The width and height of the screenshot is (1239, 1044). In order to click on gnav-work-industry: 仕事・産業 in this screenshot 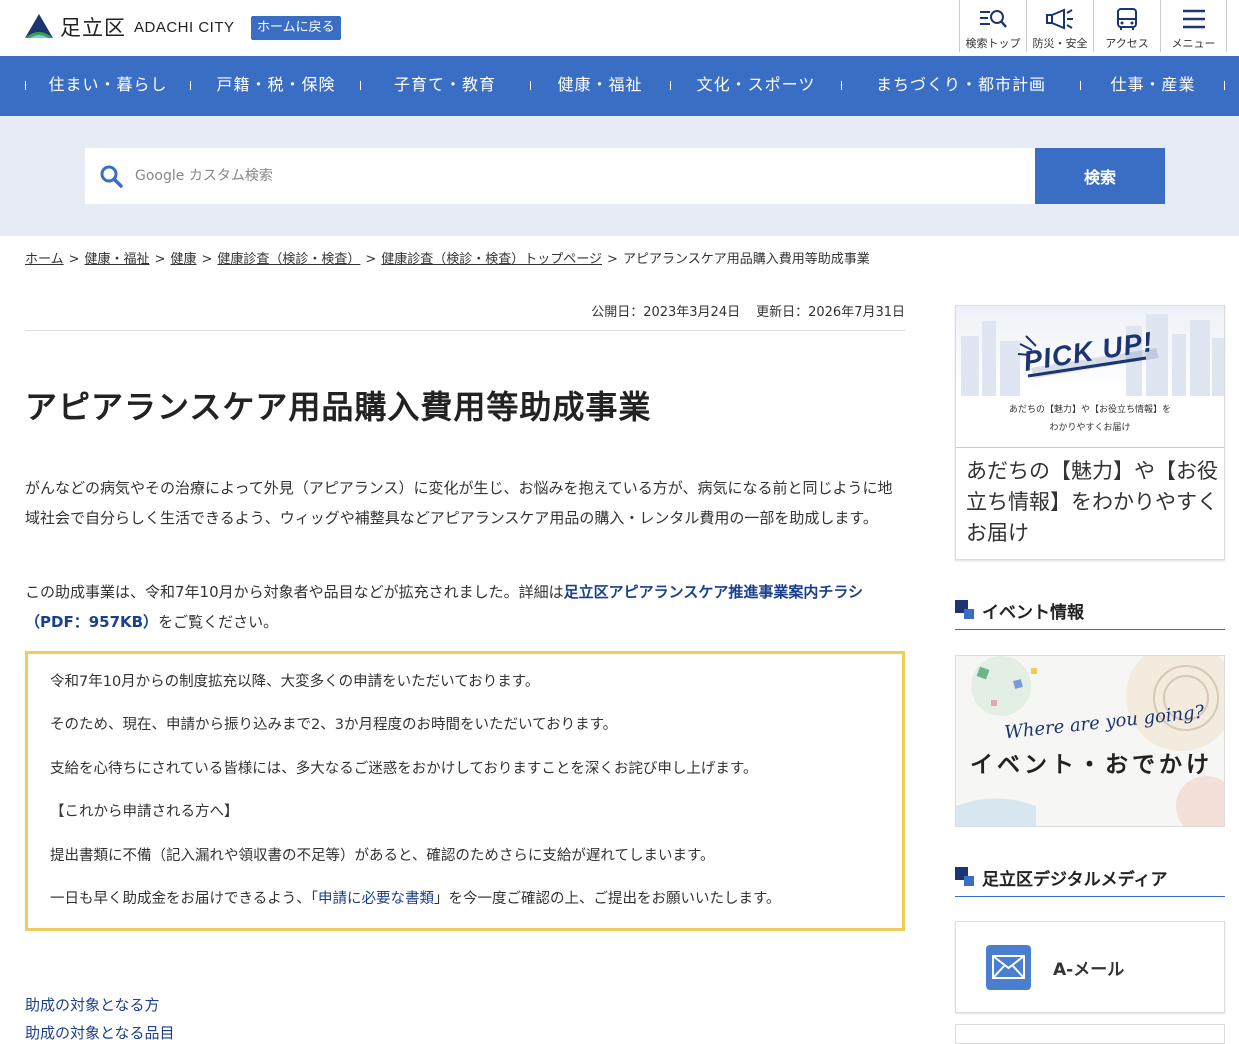, I will do `click(1153, 86)`.